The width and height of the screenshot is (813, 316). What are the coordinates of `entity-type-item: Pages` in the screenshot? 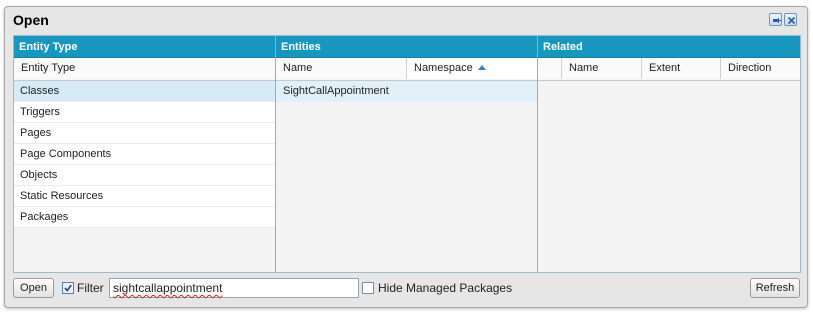 It's located at (144, 133).